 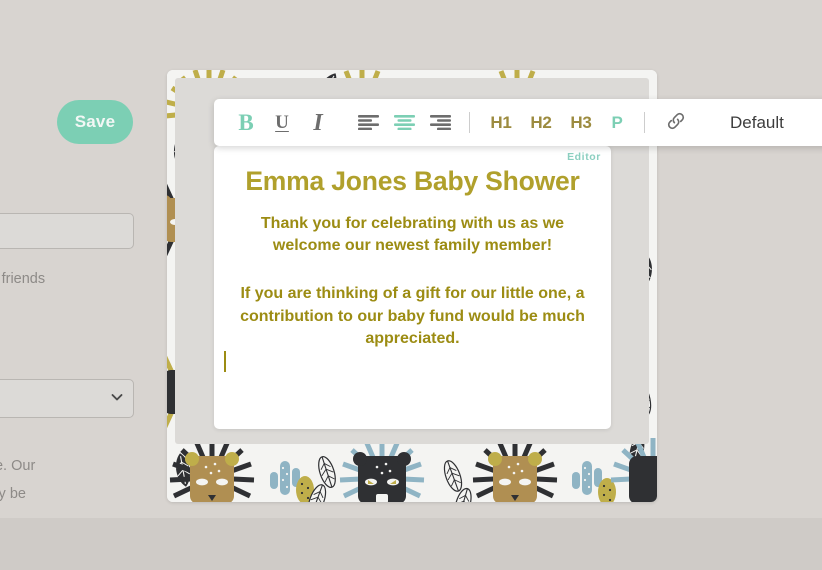 I want to click on format-toolbar: B U I H1 H2 H3 P Default, so click(x=518, y=122).